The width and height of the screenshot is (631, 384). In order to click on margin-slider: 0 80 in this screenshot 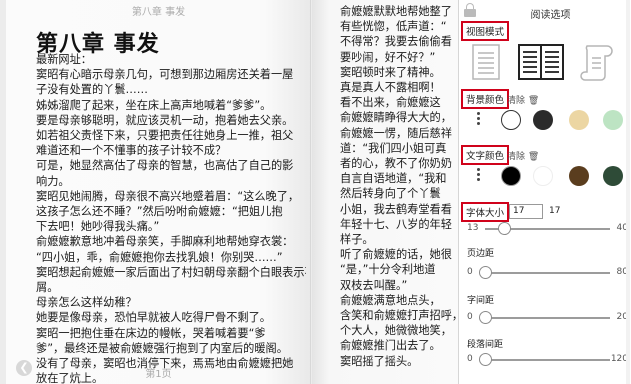, I will do `click(548, 273)`.